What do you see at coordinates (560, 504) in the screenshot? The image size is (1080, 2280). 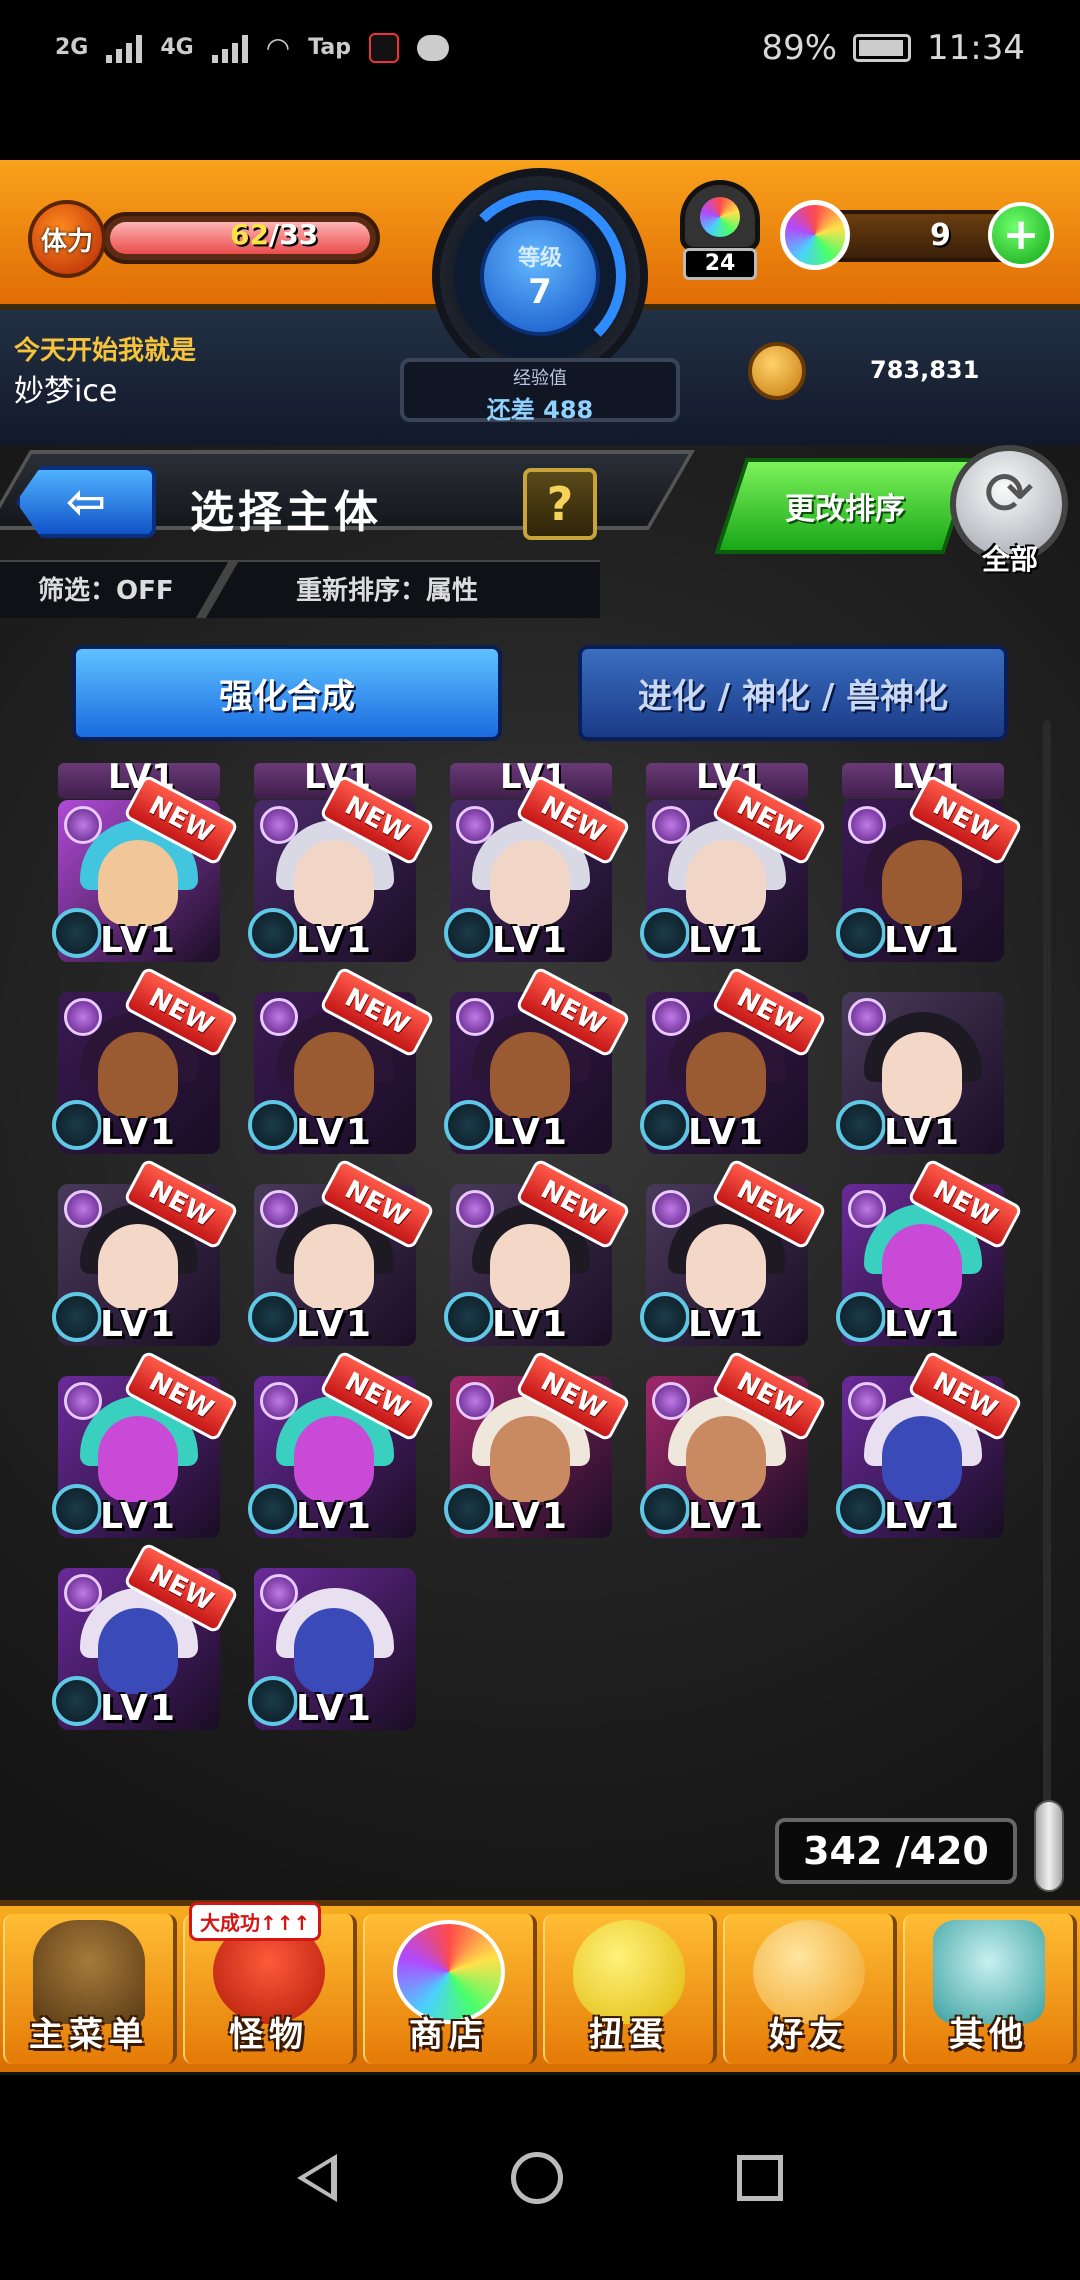 I see `help-button: ?` at bounding box center [560, 504].